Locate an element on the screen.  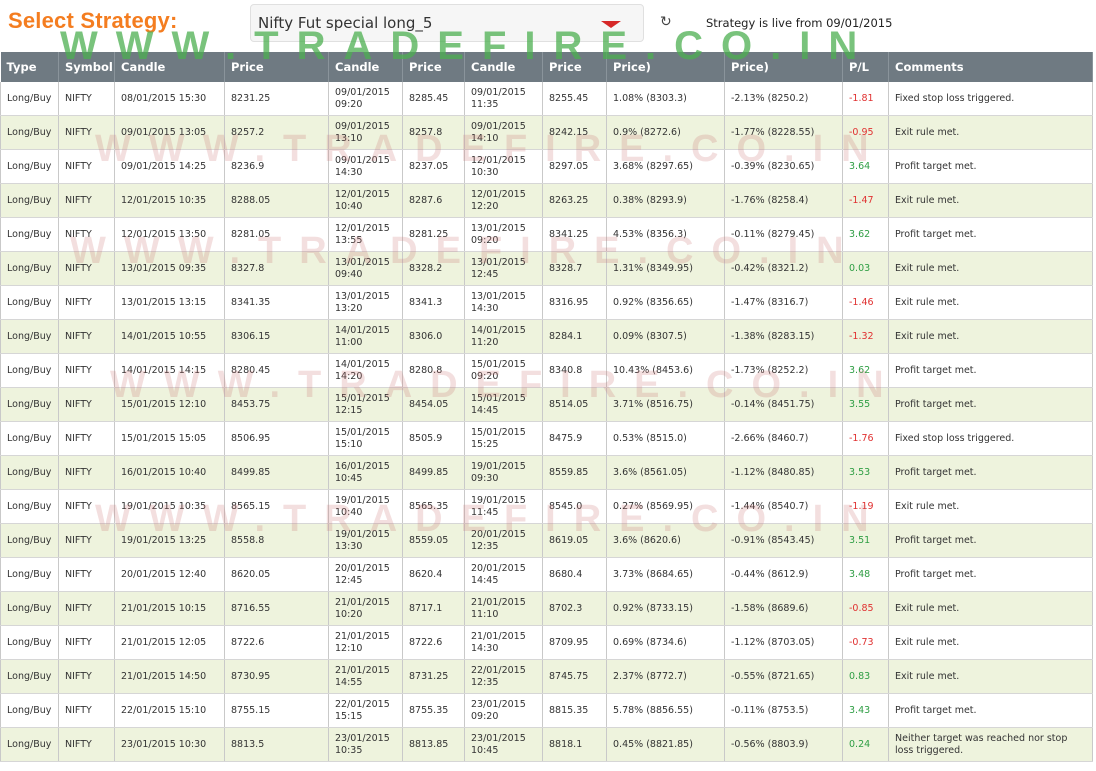
max-gain-cell: 2.37% (8772.7) is located at coordinates (665, 676).